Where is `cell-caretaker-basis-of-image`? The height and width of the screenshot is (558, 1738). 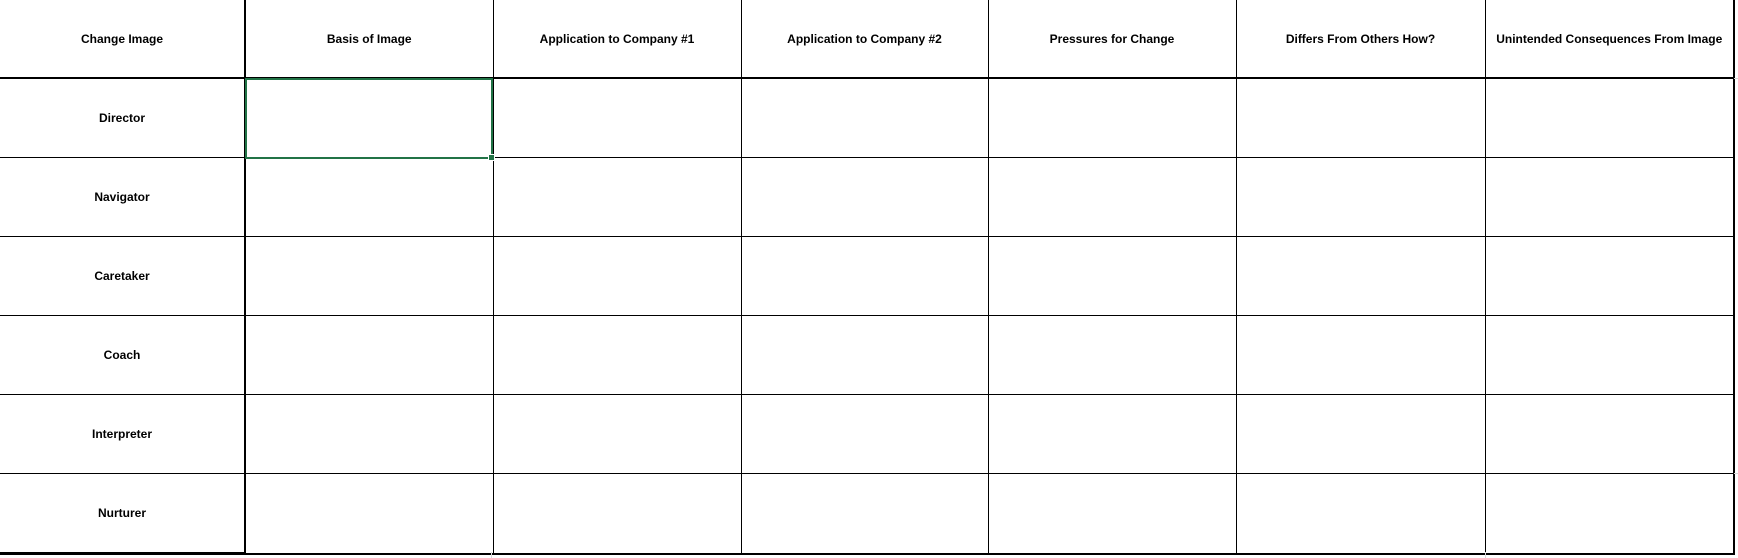
cell-caretaker-basis-of-image is located at coordinates (369, 276).